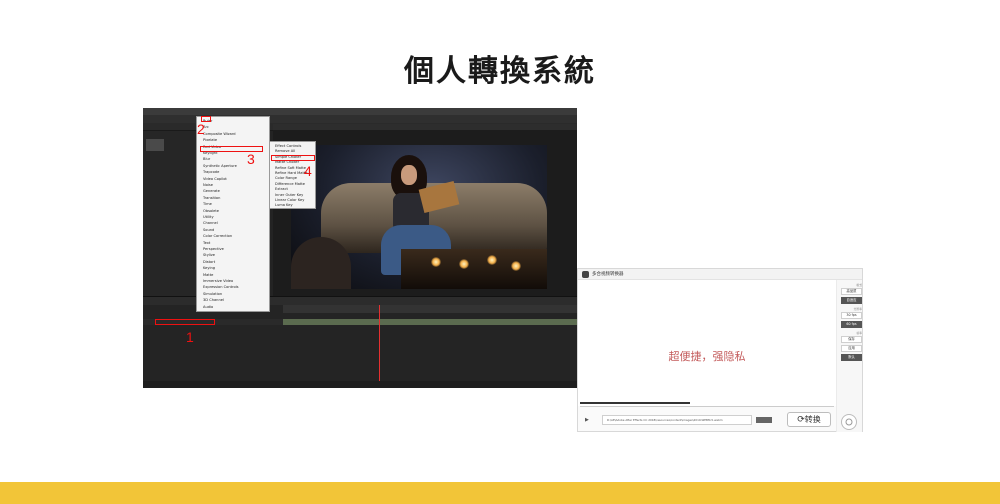 Image resolution: width=1000 pixels, height=504 pixels. What do you see at coordinates (587, 420) in the screenshot?
I see `play-icon: ▶` at bounding box center [587, 420].